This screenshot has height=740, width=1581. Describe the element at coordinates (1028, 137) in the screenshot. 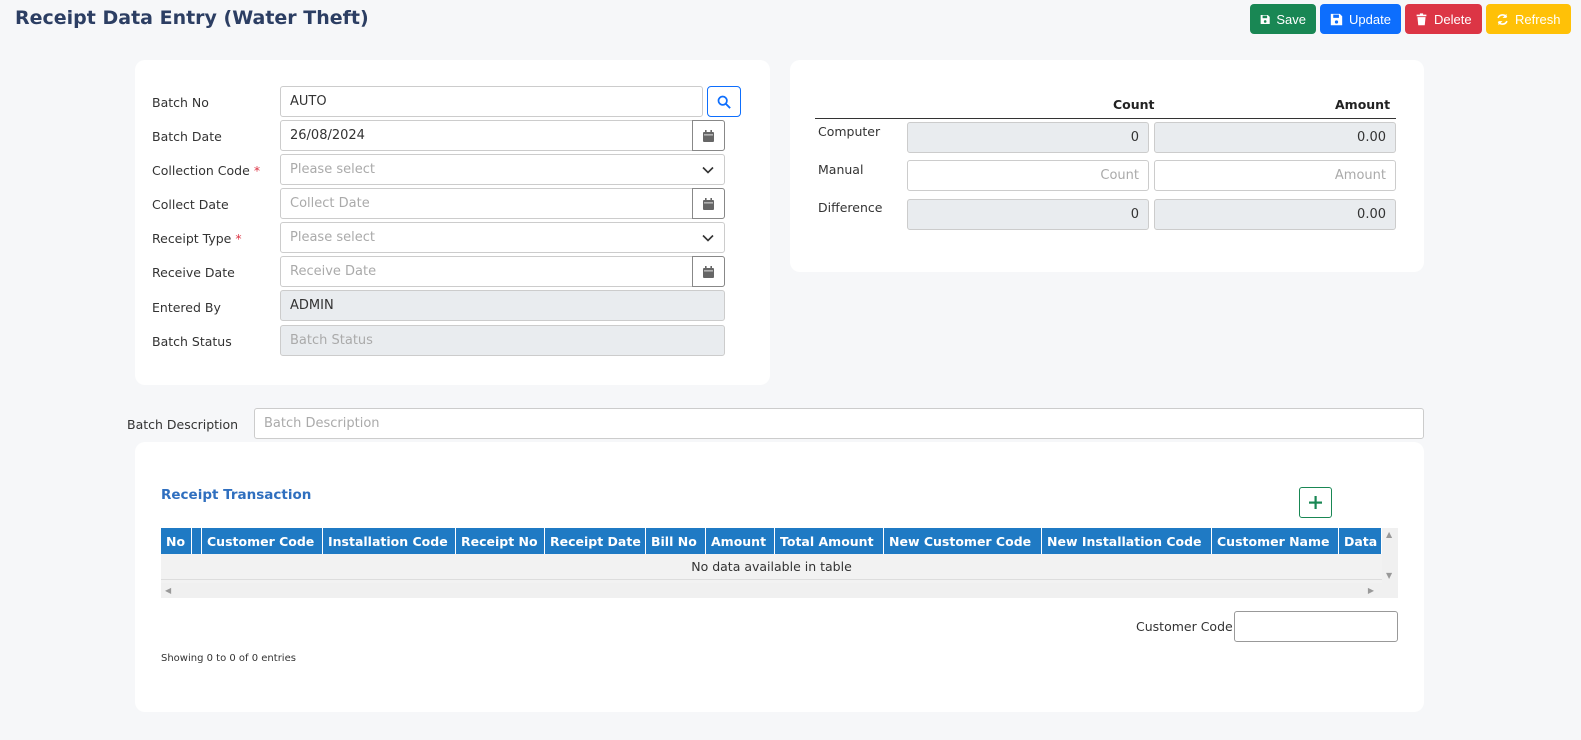

I see `computer-count: 0` at that location.